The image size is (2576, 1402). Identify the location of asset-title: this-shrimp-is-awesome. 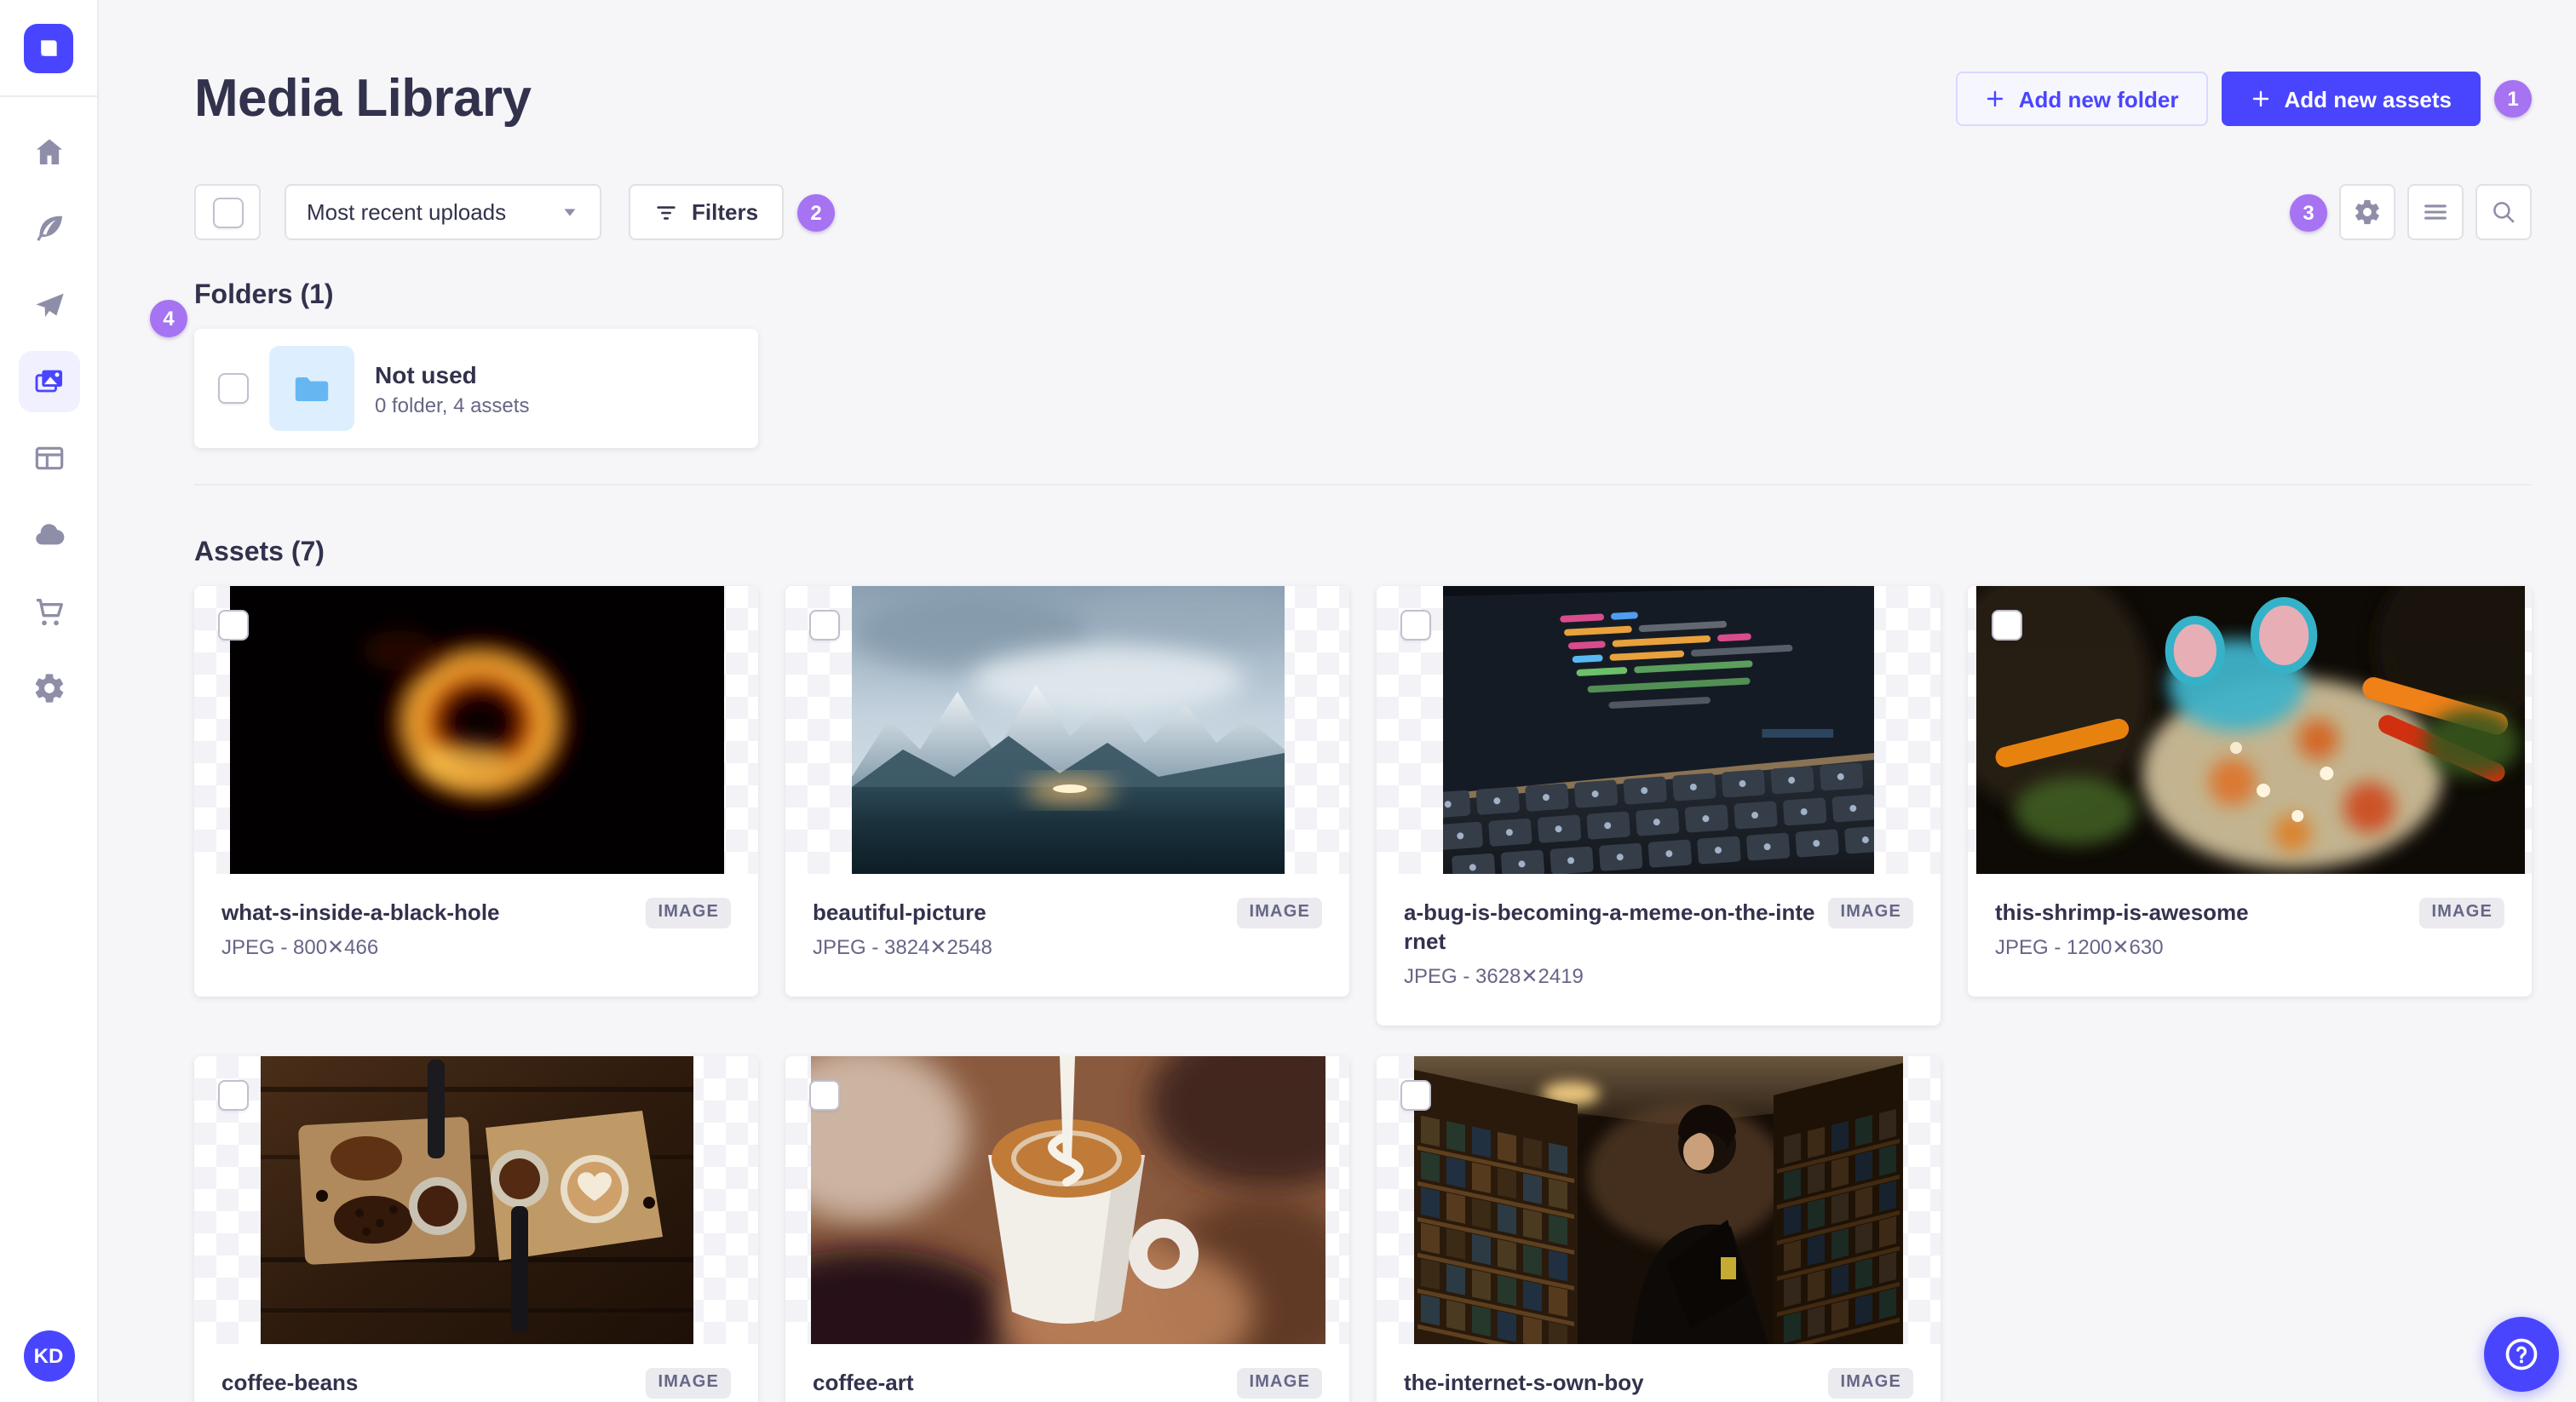
(2122, 912).